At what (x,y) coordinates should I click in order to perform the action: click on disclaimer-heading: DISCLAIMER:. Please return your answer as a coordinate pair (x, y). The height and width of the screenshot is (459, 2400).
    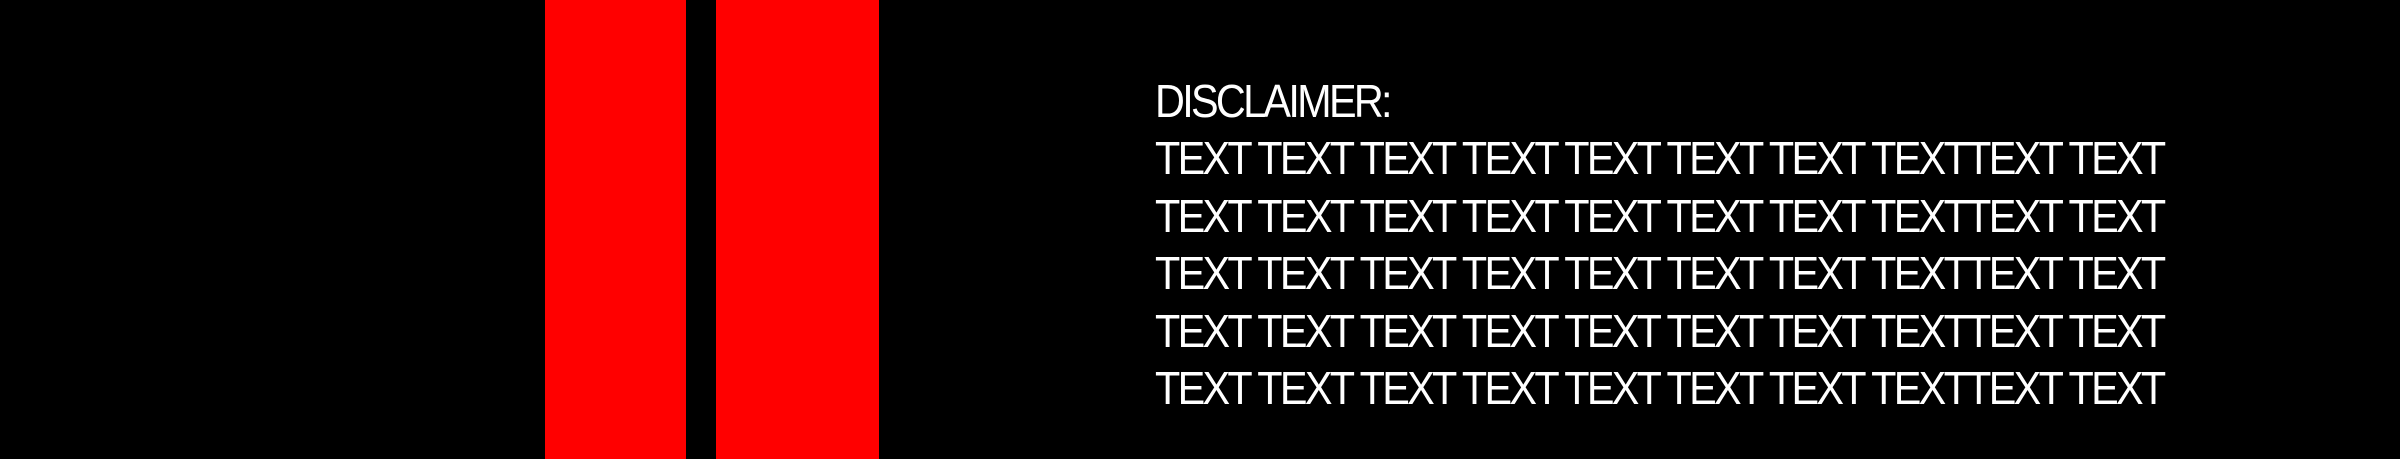
    Looking at the image, I should click on (1274, 101).